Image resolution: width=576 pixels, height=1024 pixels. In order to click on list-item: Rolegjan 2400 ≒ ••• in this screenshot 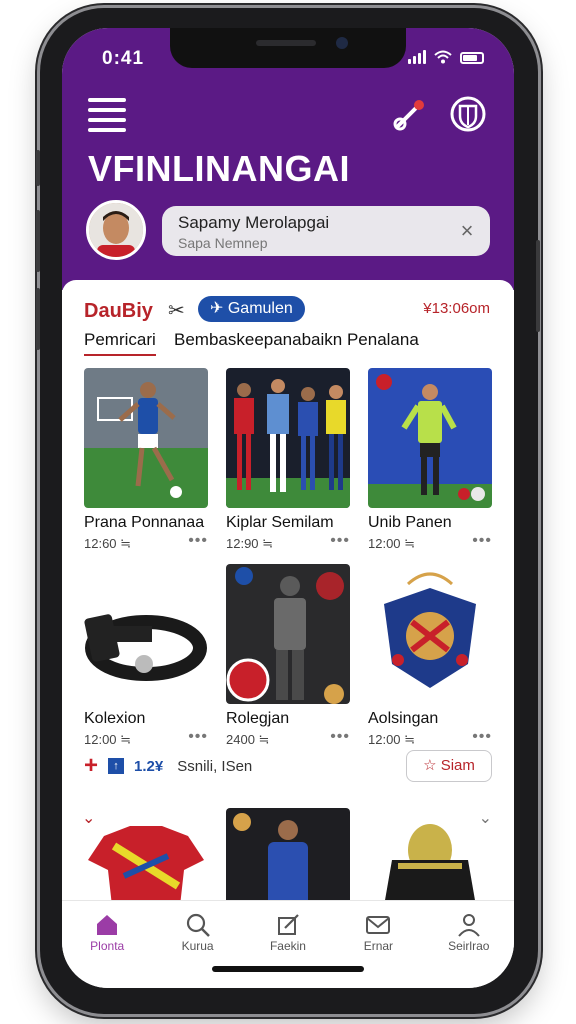, I will do `click(288, 656)`.